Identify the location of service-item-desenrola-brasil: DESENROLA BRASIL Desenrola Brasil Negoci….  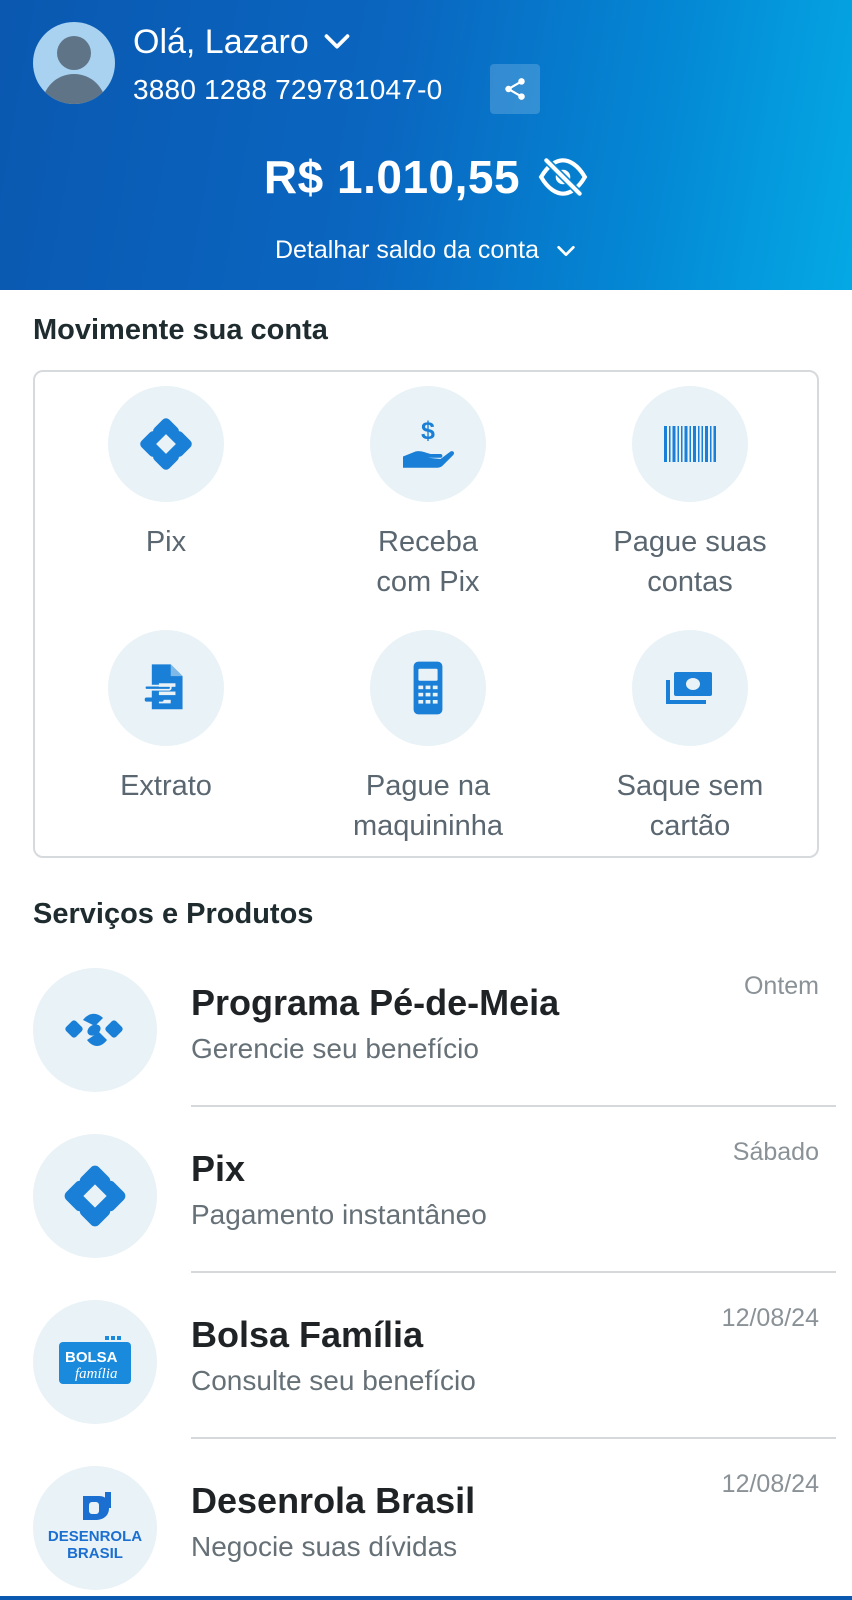
(426, 1529).